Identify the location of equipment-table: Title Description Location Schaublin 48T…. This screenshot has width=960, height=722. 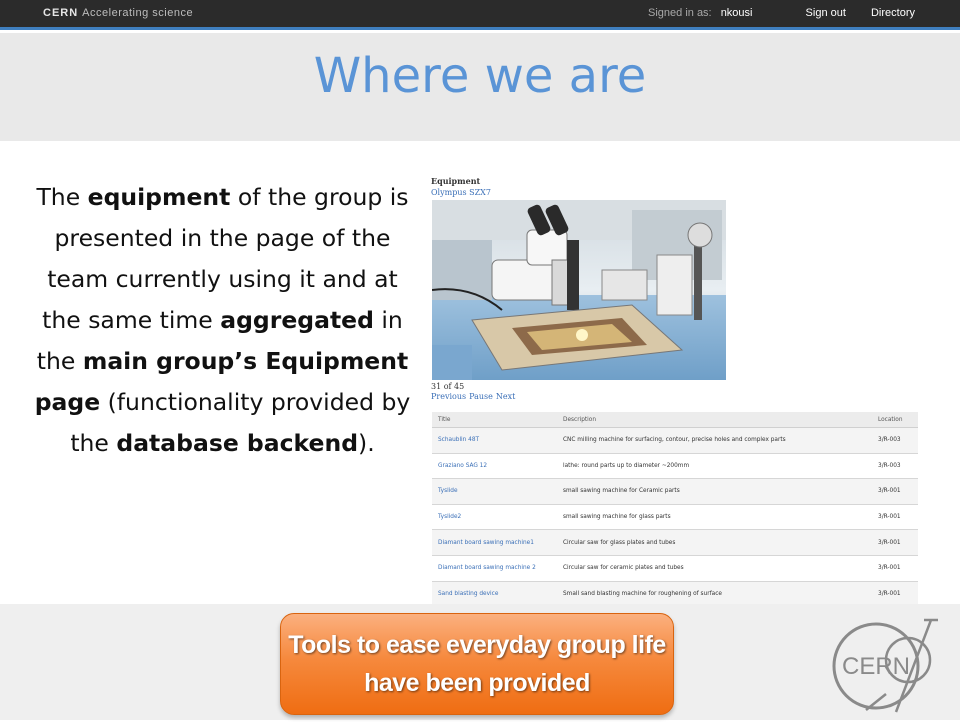
(675, 510).